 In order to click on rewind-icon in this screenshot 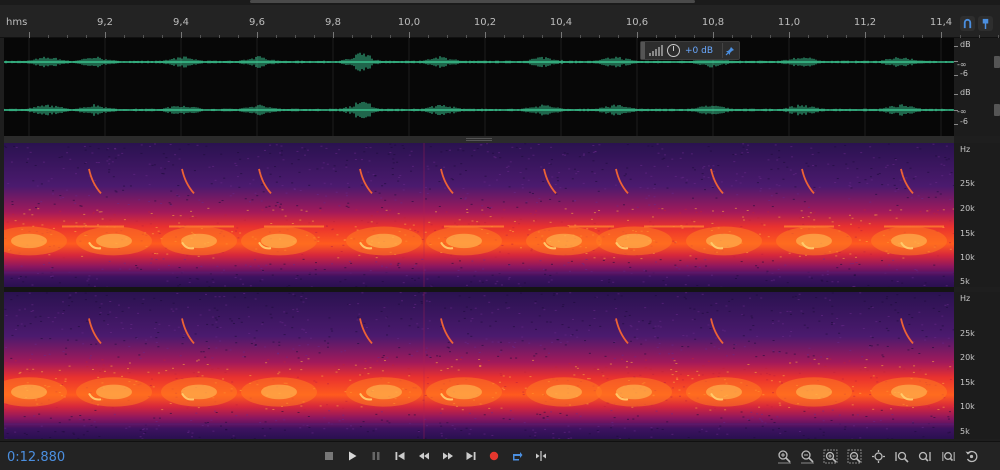, I will do `click(424, 456)`.